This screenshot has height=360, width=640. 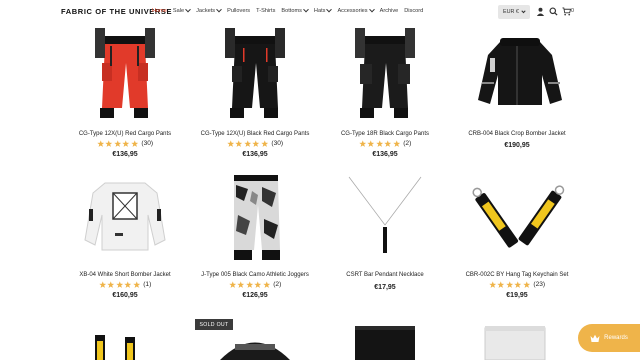 I want to click on product-price: €17,95, so click(x=385, y=287).